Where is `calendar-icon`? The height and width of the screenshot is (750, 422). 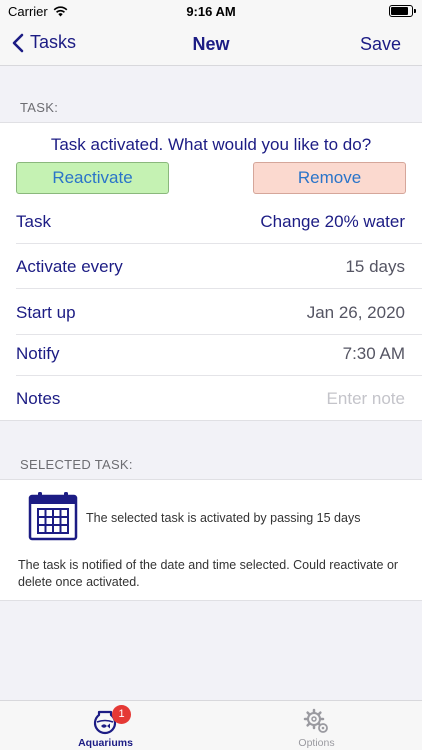 calendar-icon is located at coordinates (53, 516).